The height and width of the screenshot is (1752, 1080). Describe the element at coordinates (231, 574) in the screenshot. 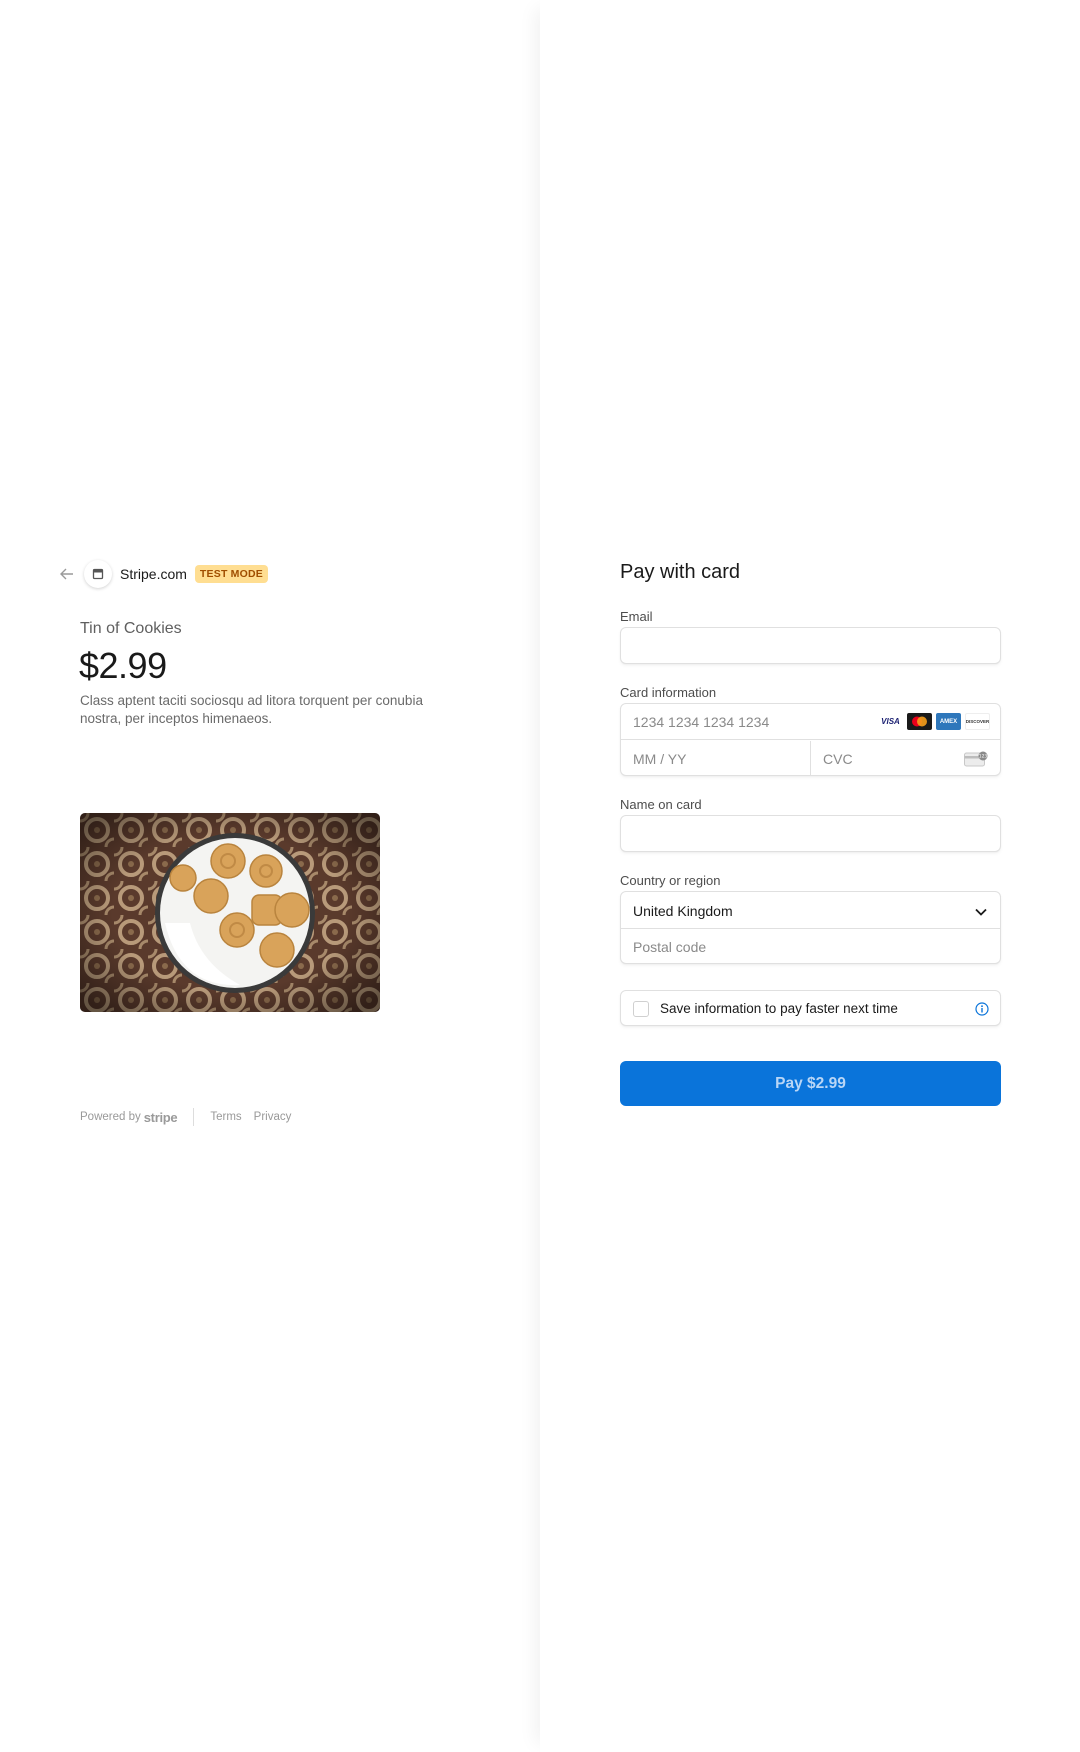

I see `test-mode-badge: TEST MODE` at that location.